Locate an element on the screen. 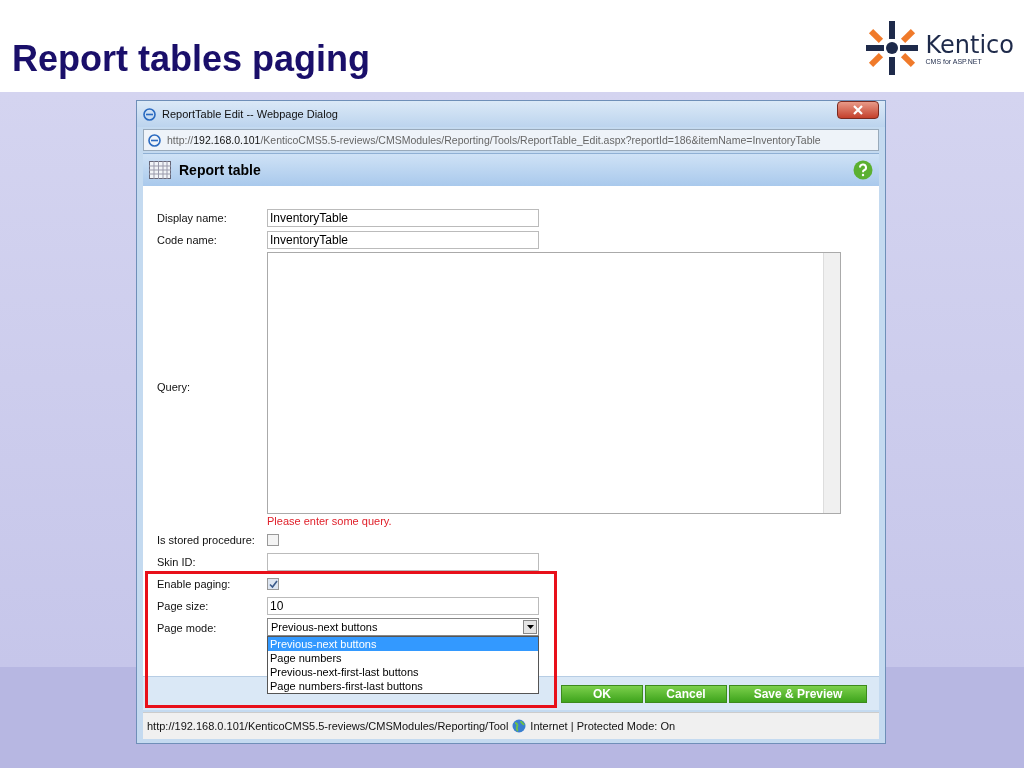 This screenshot has height=768, width=1024. status-zone: Internet | Protected Mode: On is located at coordinates (603, 726).